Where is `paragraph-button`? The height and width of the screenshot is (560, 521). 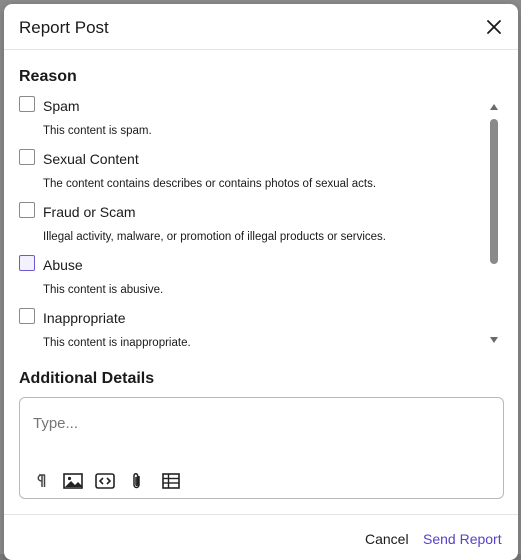 paragraph-button is located at coordinates (41, 481).